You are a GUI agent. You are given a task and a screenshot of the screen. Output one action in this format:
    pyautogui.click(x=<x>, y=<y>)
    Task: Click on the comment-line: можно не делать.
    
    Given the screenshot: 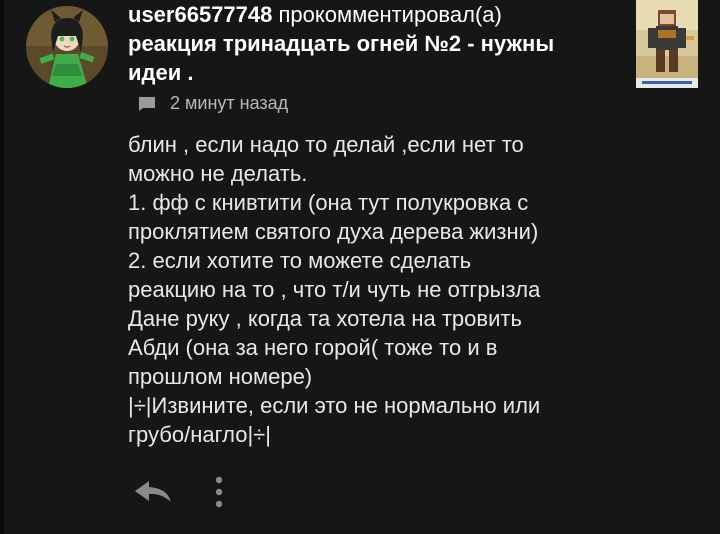 What is the action you would take?
    pyautogui.click(x=218, y=173)
    